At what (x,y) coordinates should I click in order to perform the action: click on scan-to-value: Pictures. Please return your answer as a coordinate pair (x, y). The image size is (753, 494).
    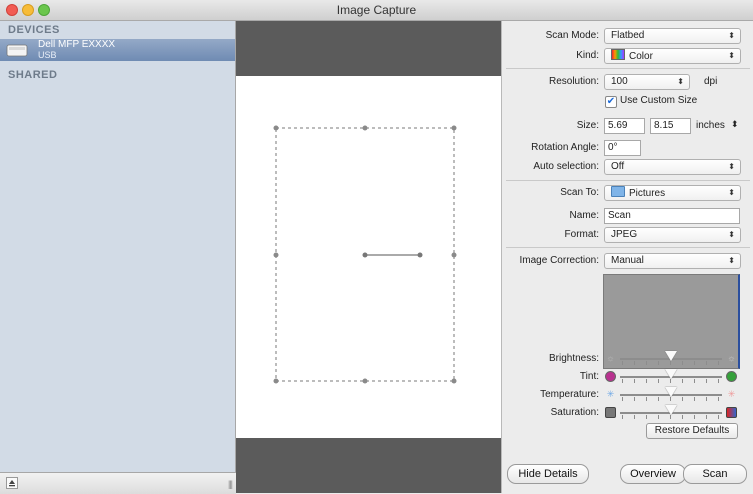
    Looking at the image, I should click on (647, 193).